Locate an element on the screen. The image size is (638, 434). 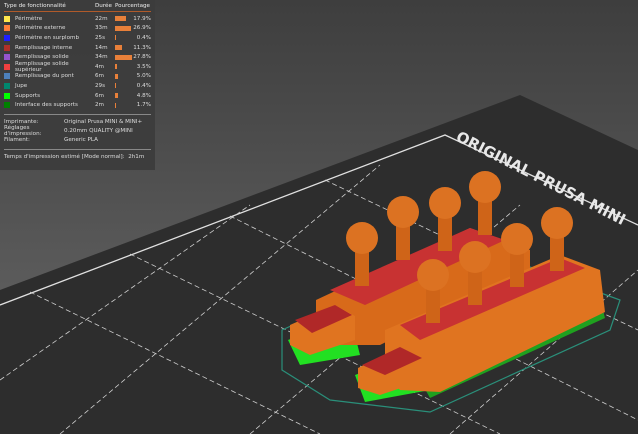
estimate-value: 2h1m is located at coordinates (136, 157).